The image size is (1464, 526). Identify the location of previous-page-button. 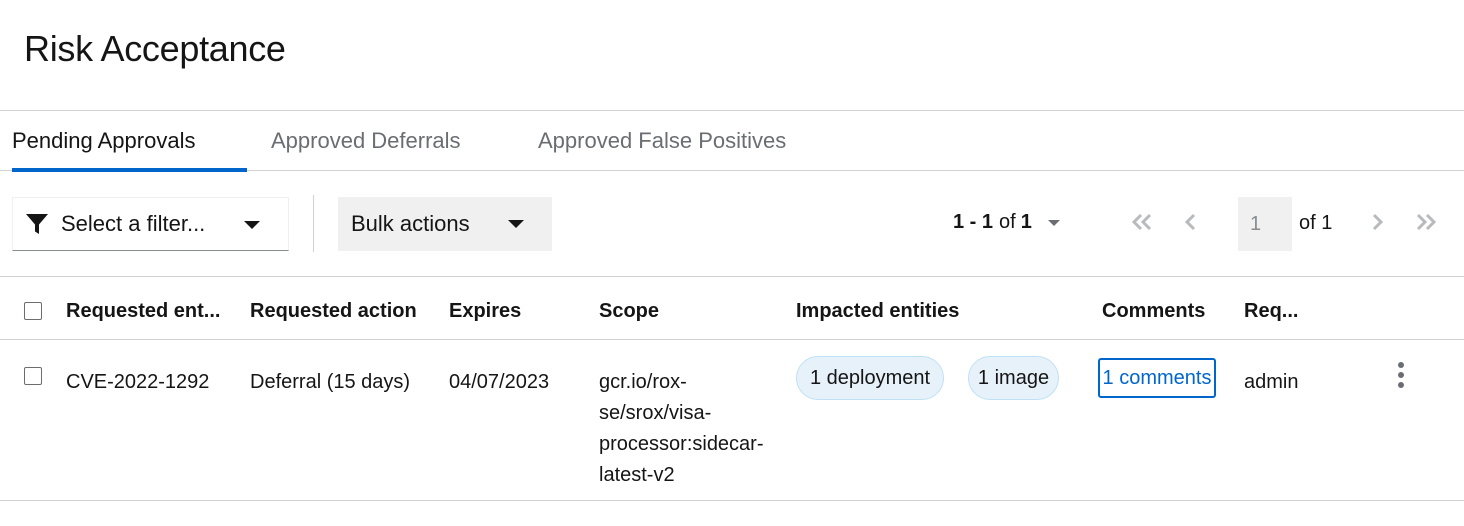
(1191, 222).